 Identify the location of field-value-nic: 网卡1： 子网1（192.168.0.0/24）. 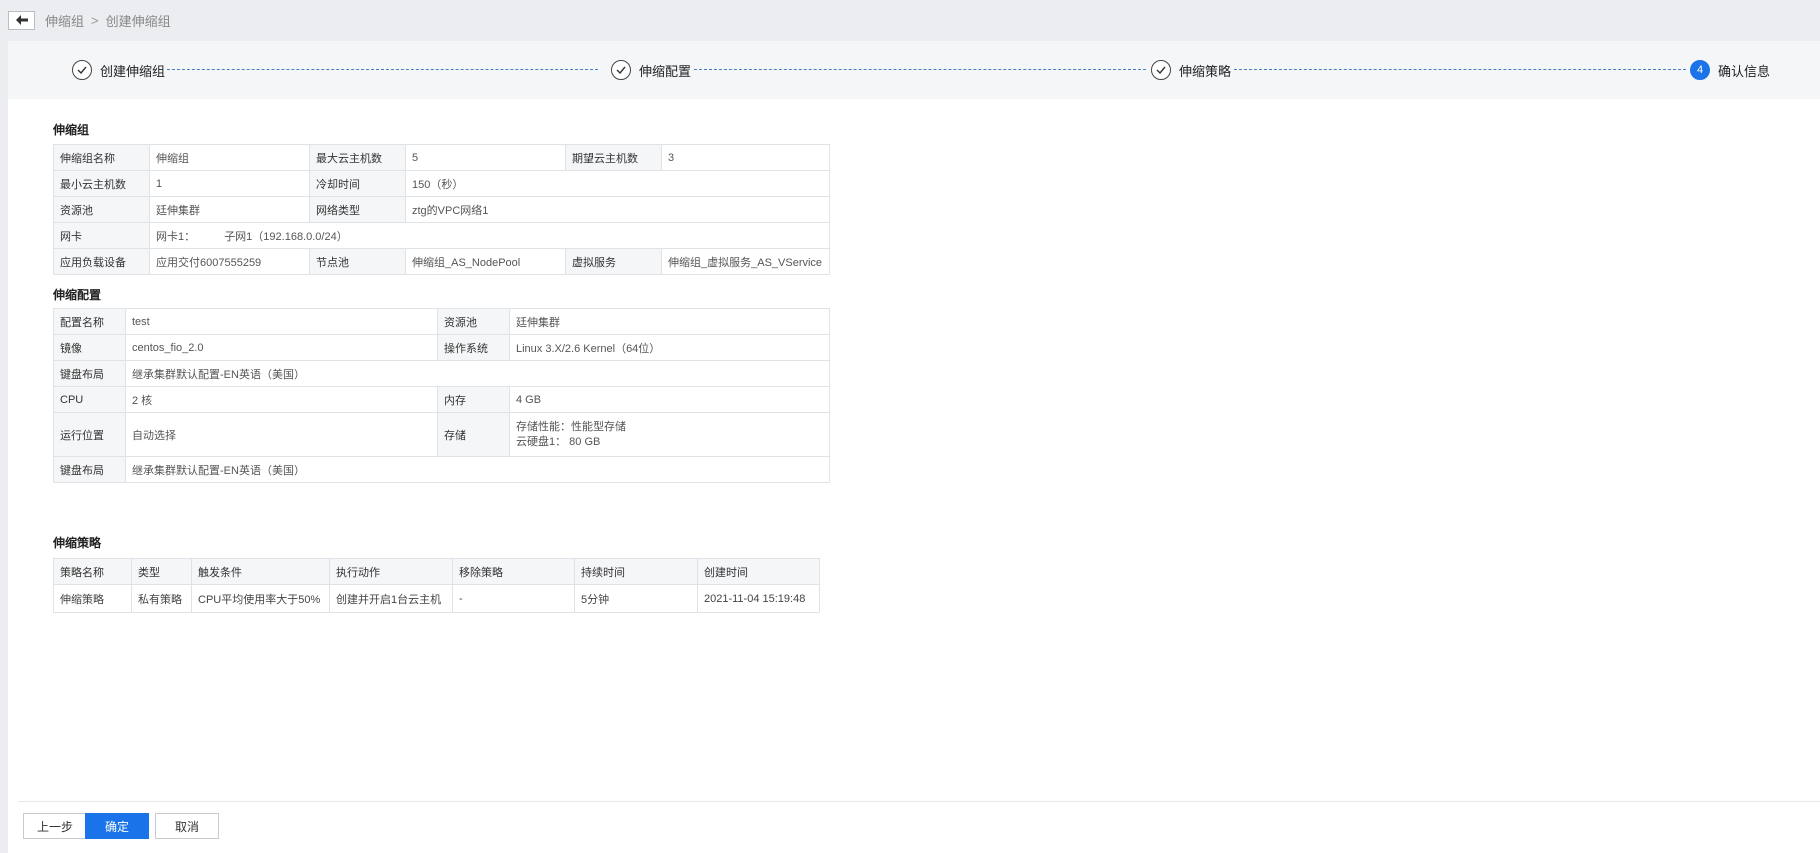
(489, 235).